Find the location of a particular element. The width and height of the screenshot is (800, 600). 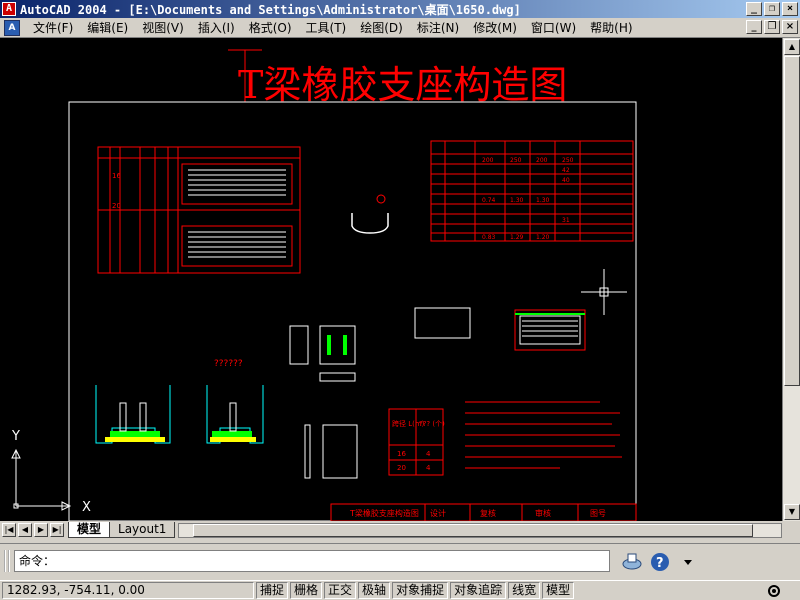

rt-val-10: 0.83 is located at coordinates (489, 237).